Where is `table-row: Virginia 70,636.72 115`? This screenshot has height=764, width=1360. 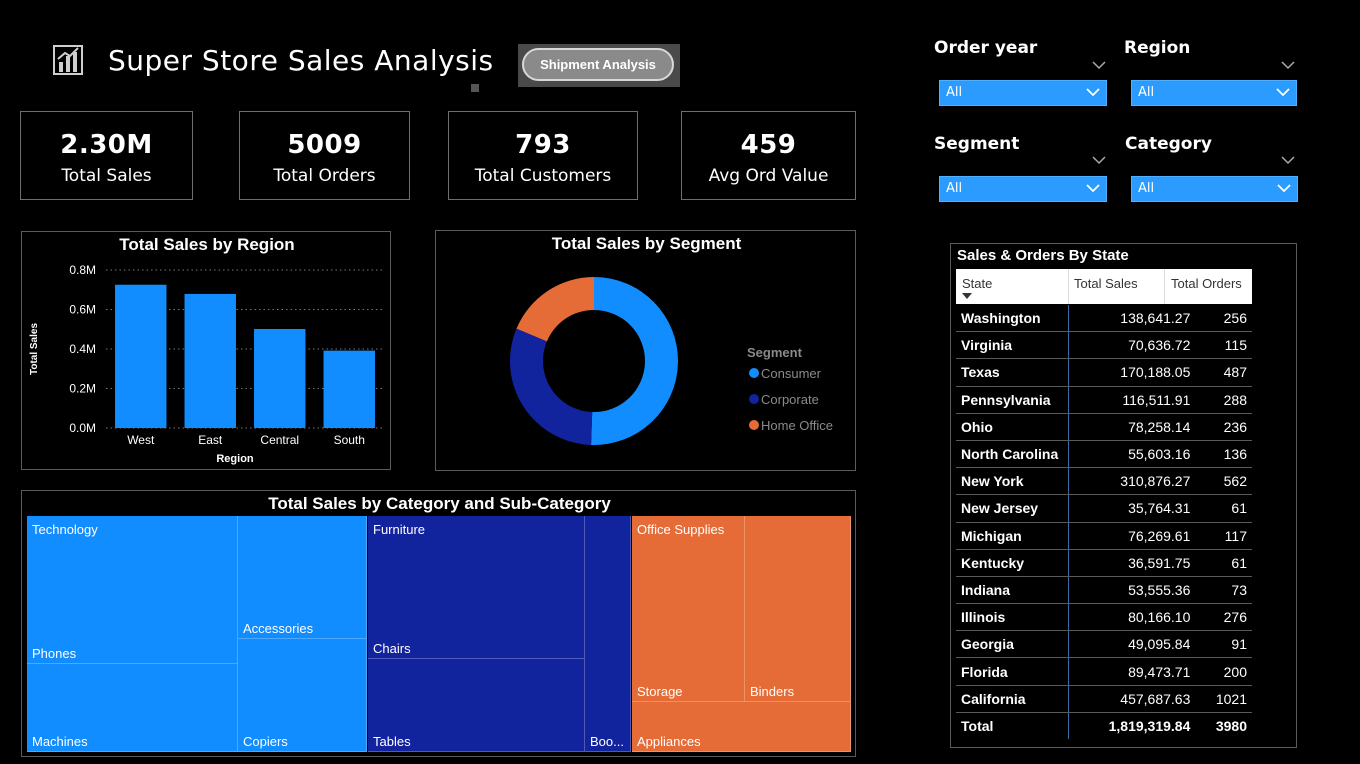
table-row: Virginia 70,636.72 115 is located at coordinates (1104, 345).